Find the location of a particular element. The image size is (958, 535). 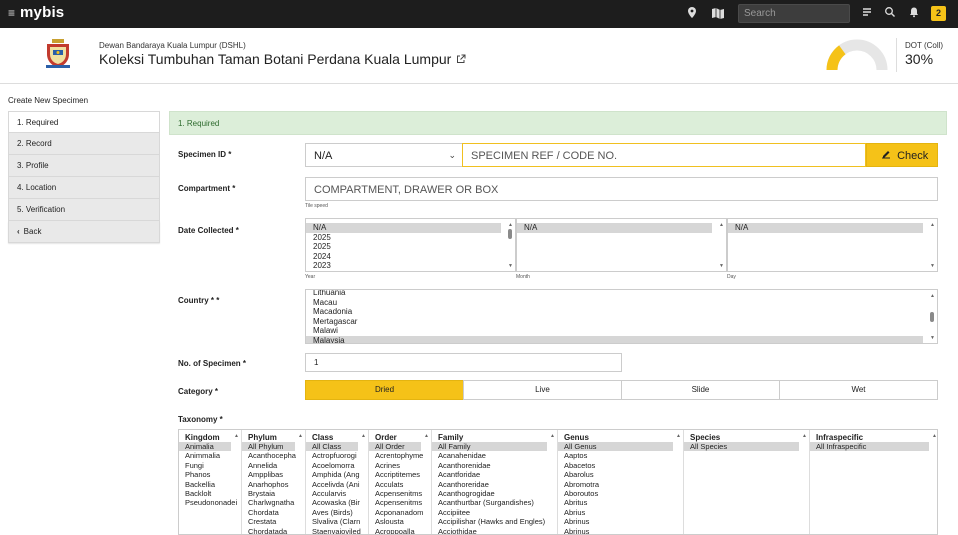

taxonomy-option: Backellia is located at coordinates (210, 484).